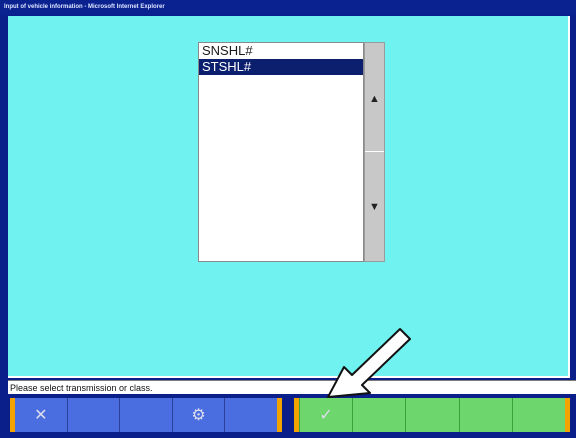  I want to click on pointer-arrow-icon, so click(369, 363).